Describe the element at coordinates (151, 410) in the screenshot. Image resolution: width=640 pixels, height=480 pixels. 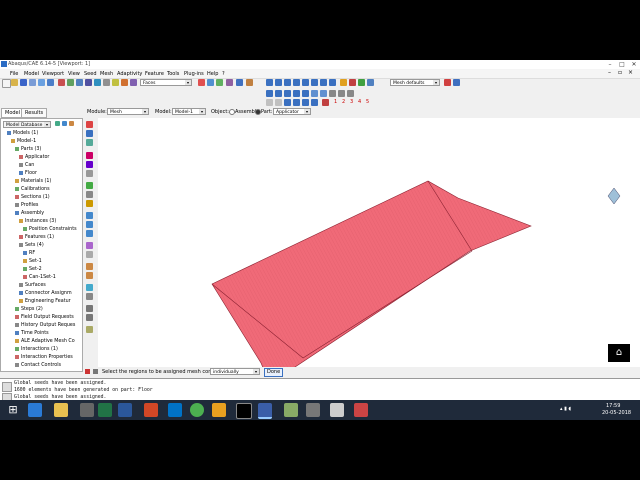
I see `powerpoint-icon` at that location.